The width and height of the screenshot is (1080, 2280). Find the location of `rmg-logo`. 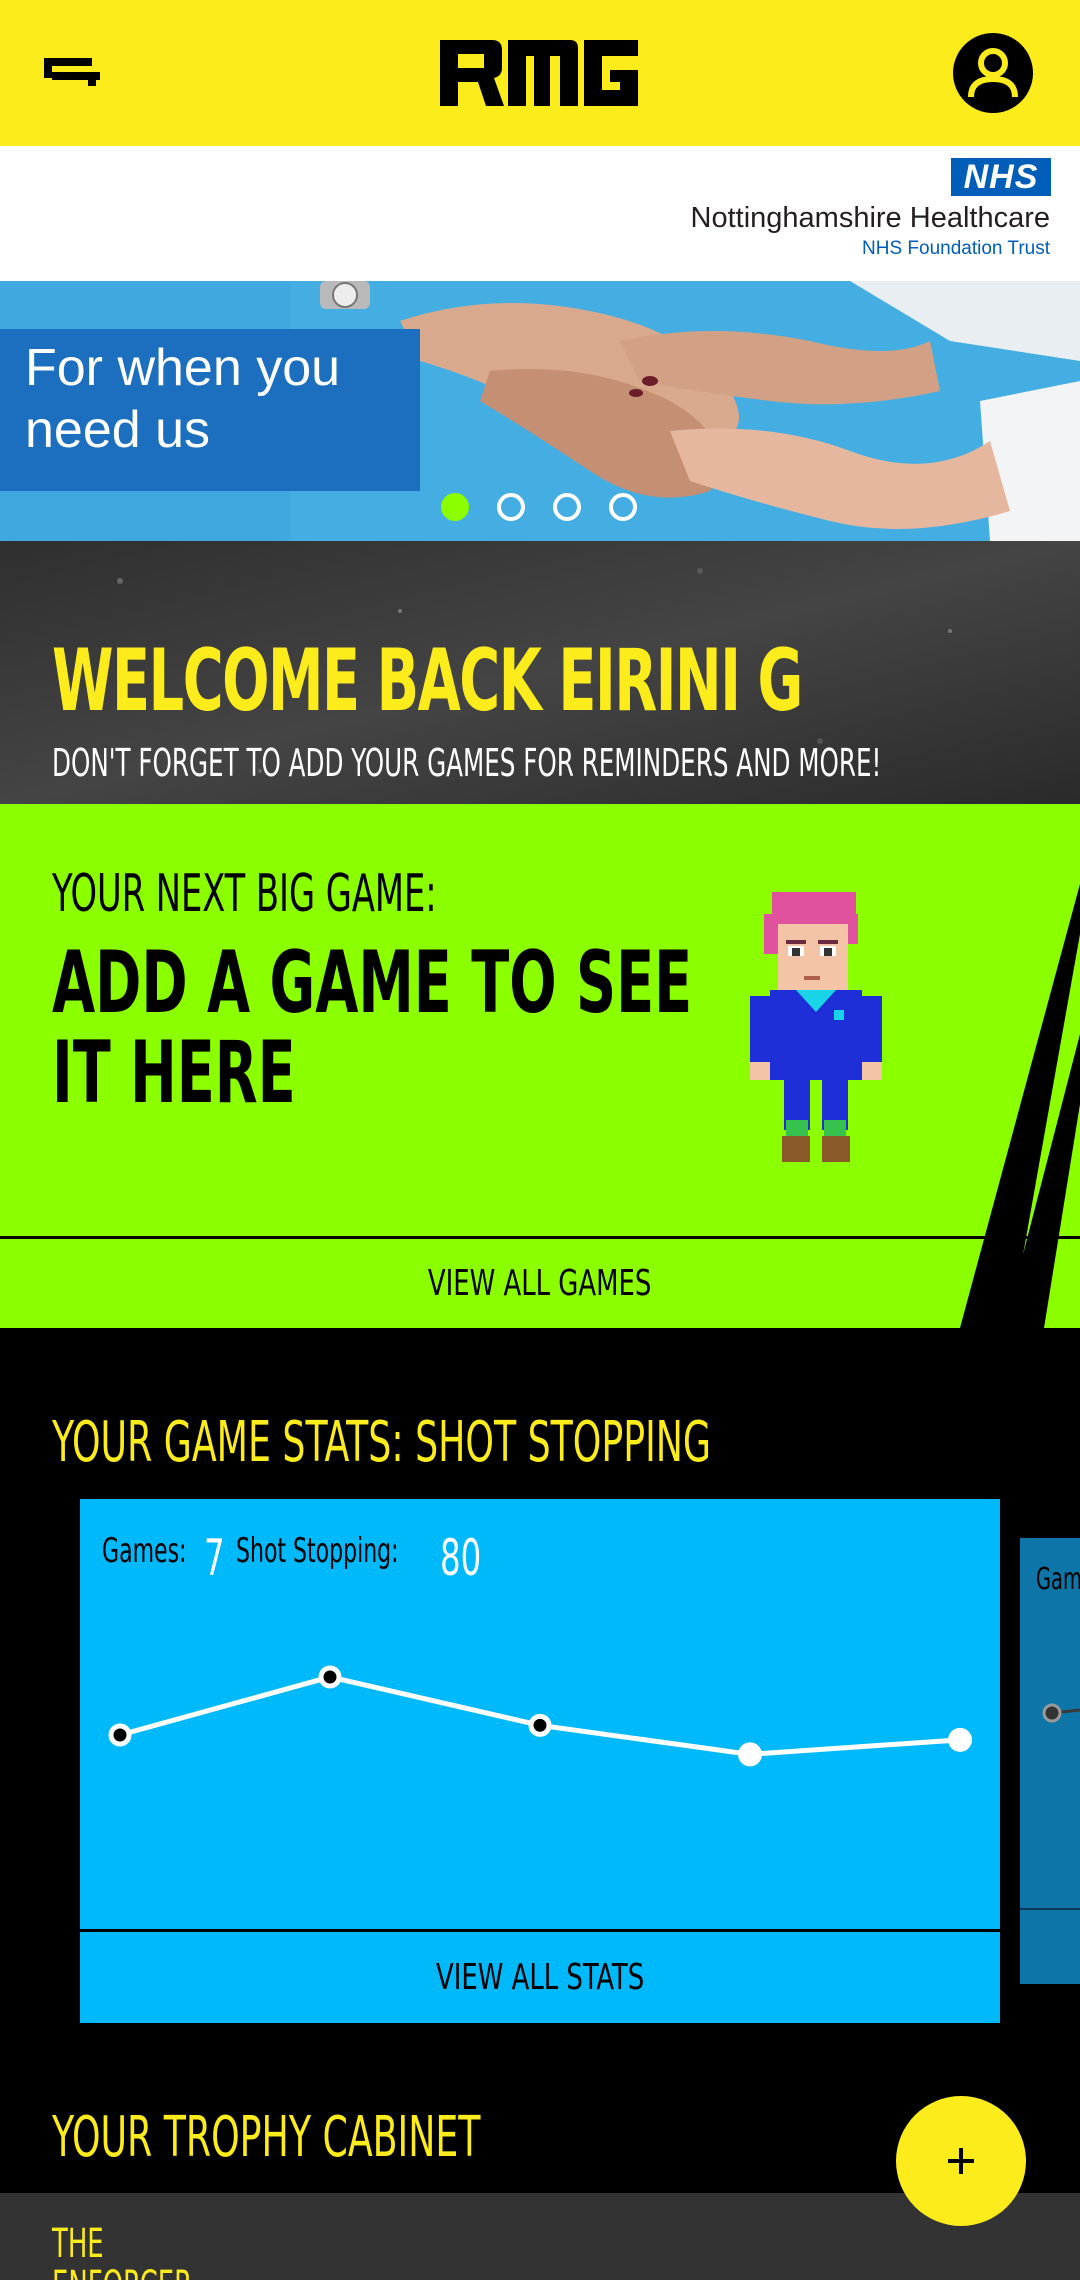

rmg-logo is located at coordinates (540, 73).